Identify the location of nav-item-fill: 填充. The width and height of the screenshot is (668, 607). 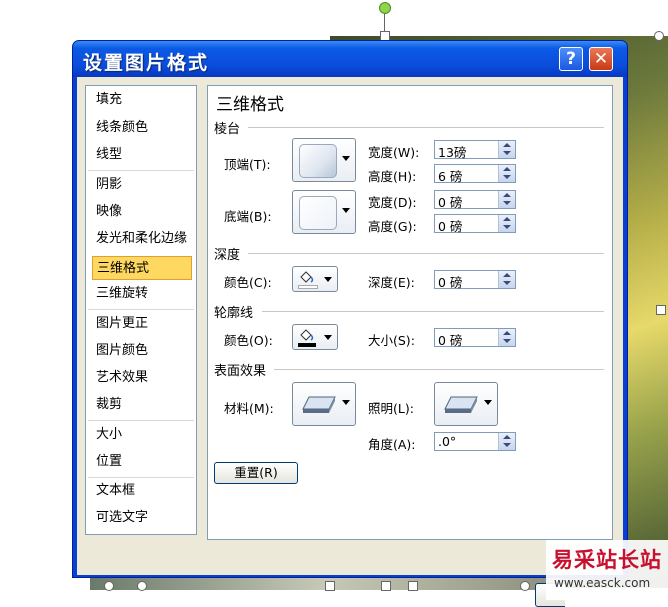
(142, 100).